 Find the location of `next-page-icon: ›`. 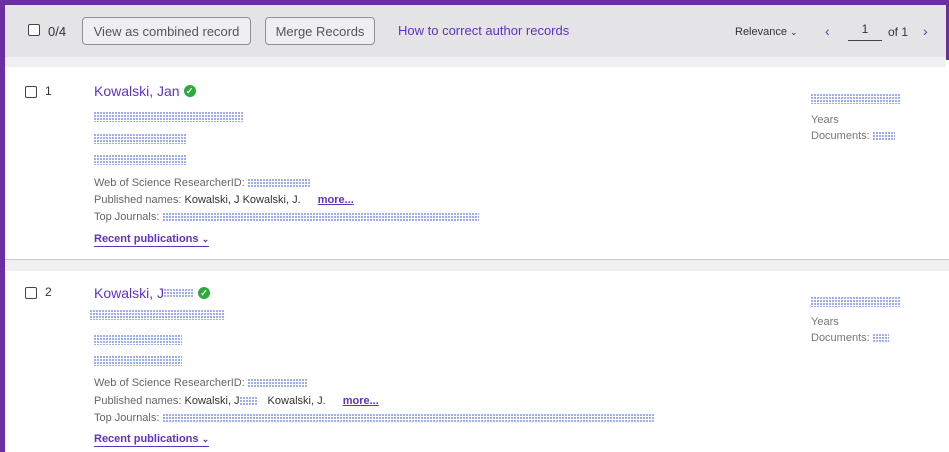

next-page-icon: › is located at coordinates (925, 31).